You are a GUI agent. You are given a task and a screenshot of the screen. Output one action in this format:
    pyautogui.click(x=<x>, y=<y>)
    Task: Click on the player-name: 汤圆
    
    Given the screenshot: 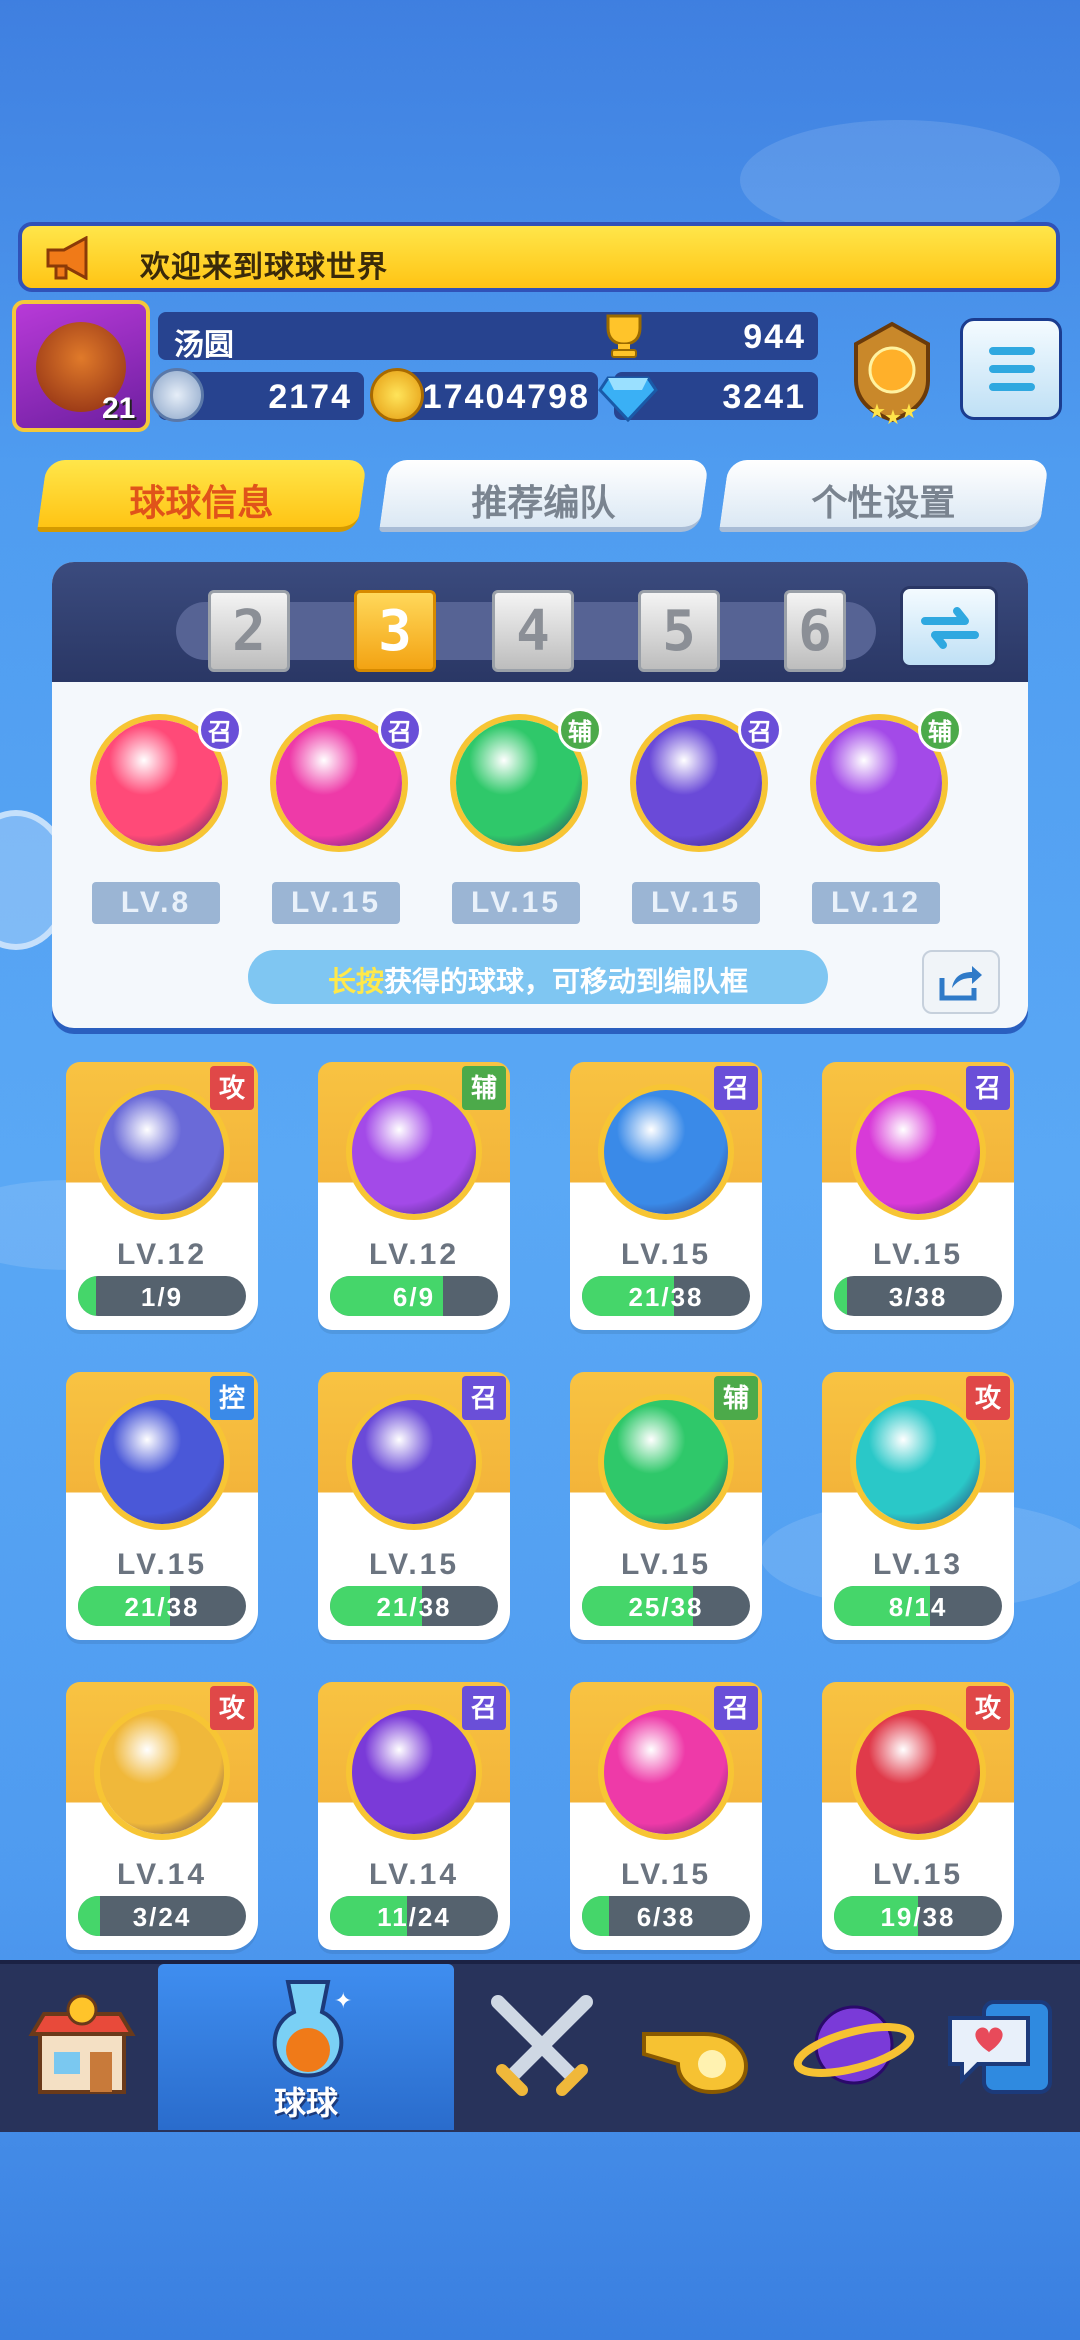 What is the action you would take?
    pyautogui.click(x=204, y=345)
    